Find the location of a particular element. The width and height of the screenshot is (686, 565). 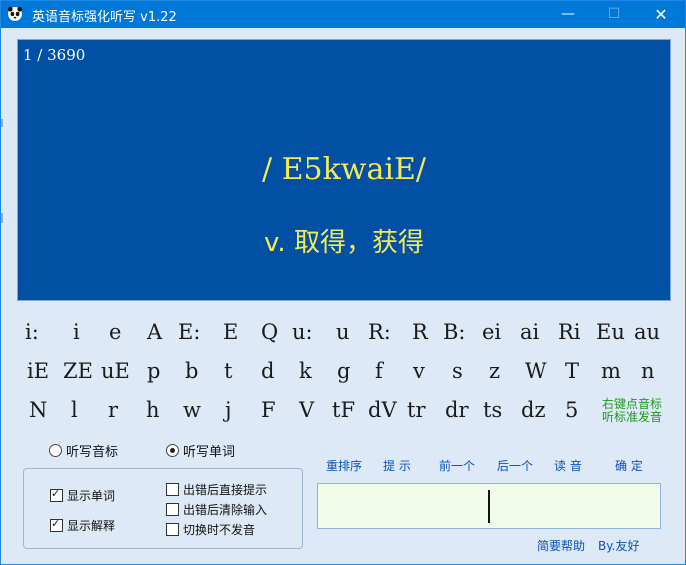

hint-line-2: 听标准发音 is located at coordinates (632, 417).